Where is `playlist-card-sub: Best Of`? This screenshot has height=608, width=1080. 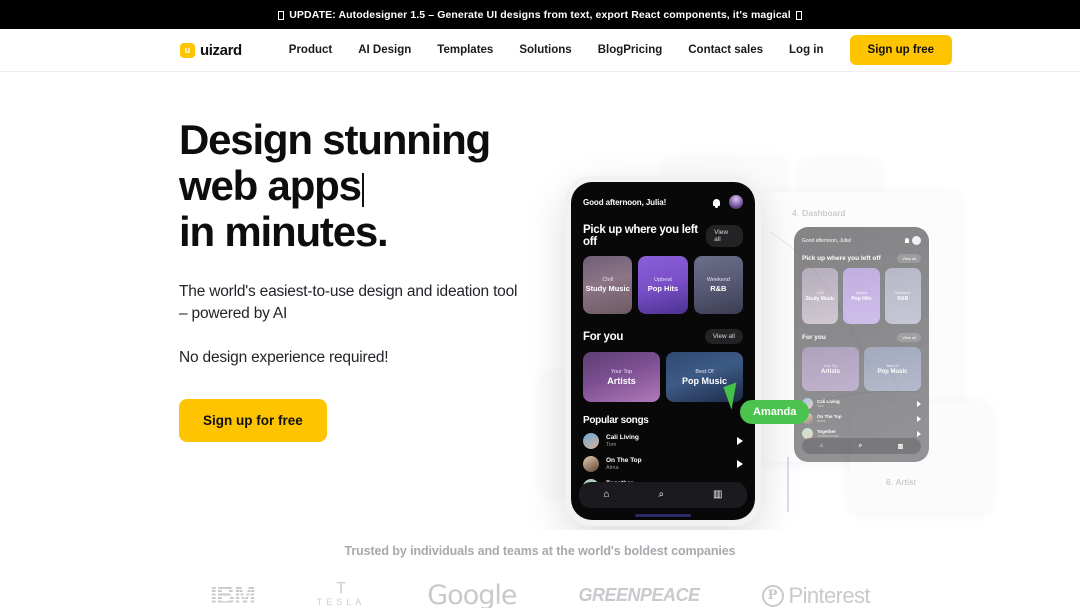
playlist-card-sub: Best Of is located at coordinates (704, 371).